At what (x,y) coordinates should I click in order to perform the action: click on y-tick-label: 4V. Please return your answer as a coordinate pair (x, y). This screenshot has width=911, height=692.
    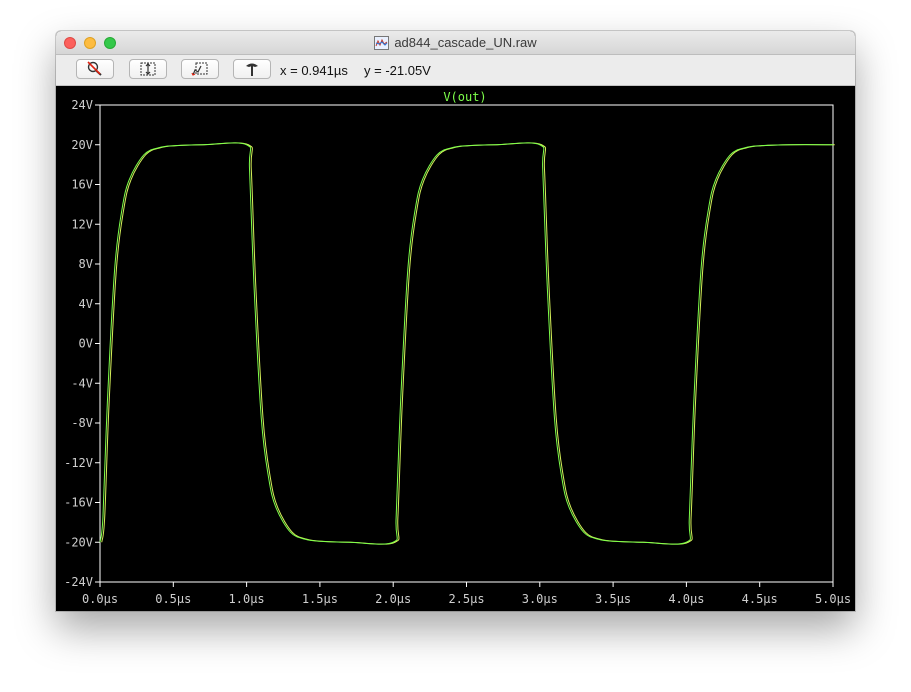
    Looking at the image, I should click on (86, 304).